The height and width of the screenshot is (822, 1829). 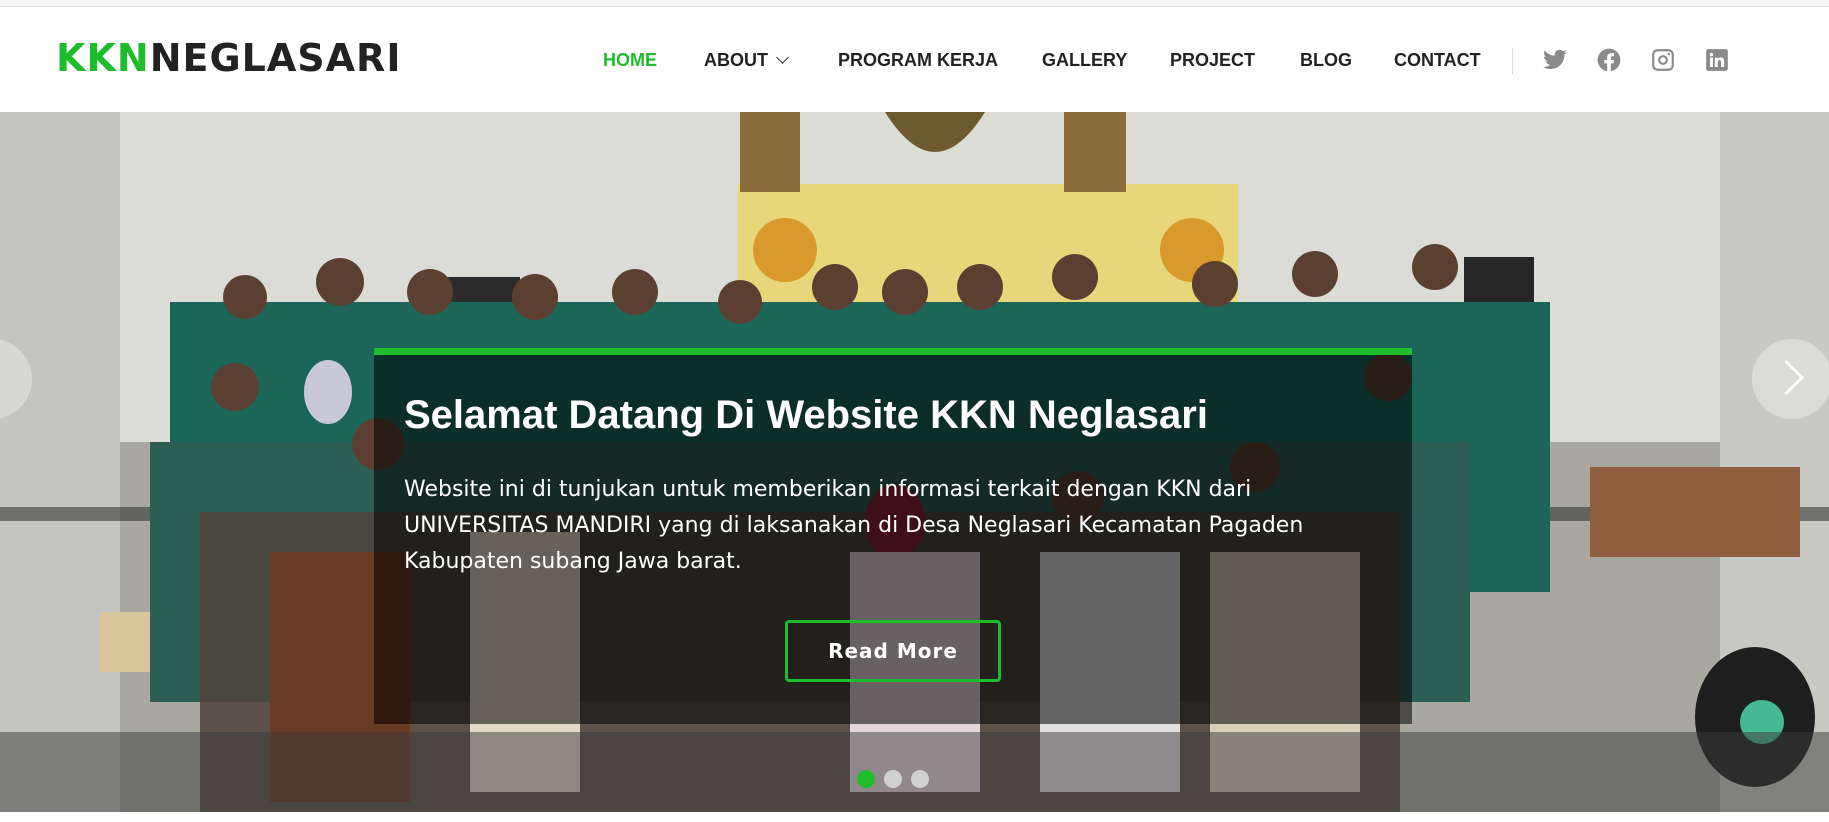 I want to click on read-more-button: Read More, so click(x=893, y=651).